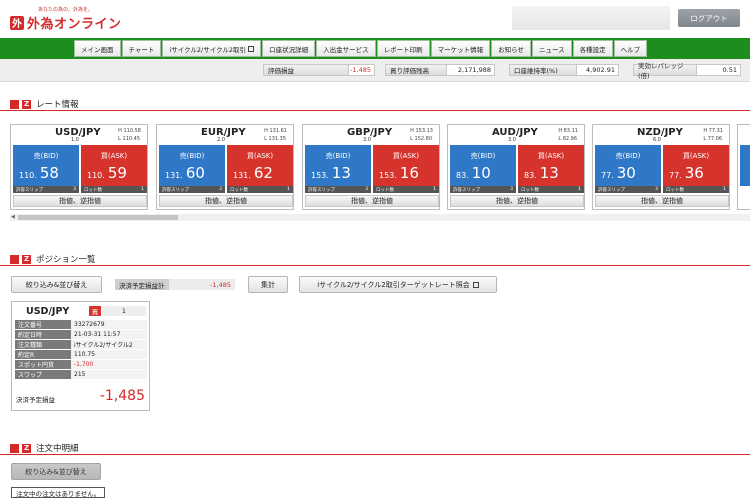 Image resolution: width=750 pixels, height=500 pixels. What do you see at coordinates (74, 24) in the screenshot?
I see `logo-text: 外為オンライン` at bounding box center [74, 24].